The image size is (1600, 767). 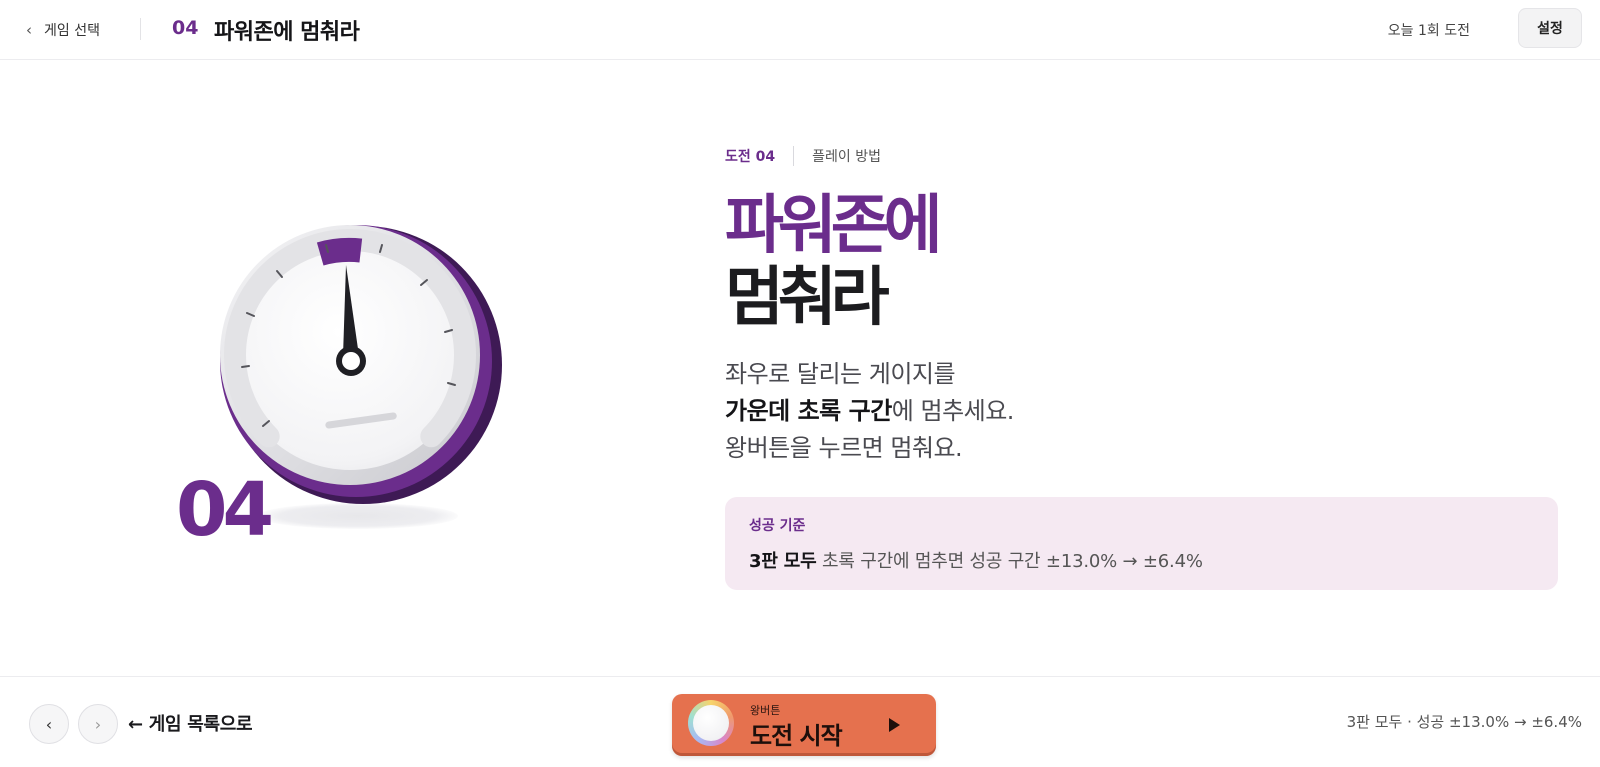 What do you see at coordinates (953, 411) in the screenshot?
I see `description-line2-rest: 에 멈추세요.` at bounding box center [953, 411].